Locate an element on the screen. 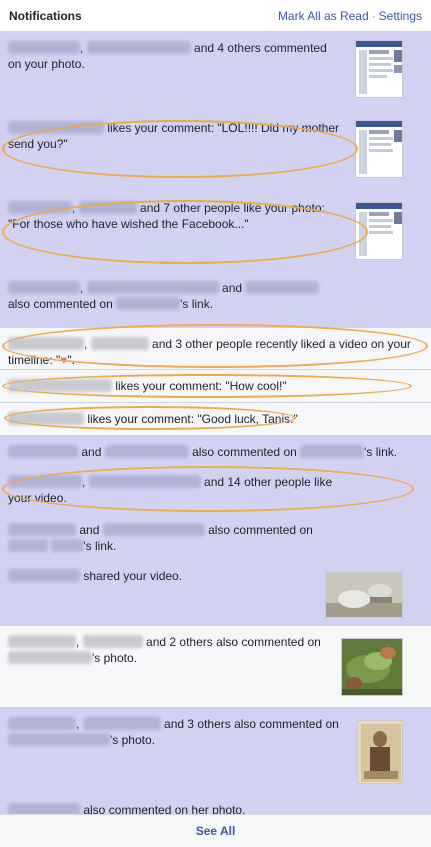  list-item: likes your comment: "Good luck, Tanis." is located at coordinates (215, 419).